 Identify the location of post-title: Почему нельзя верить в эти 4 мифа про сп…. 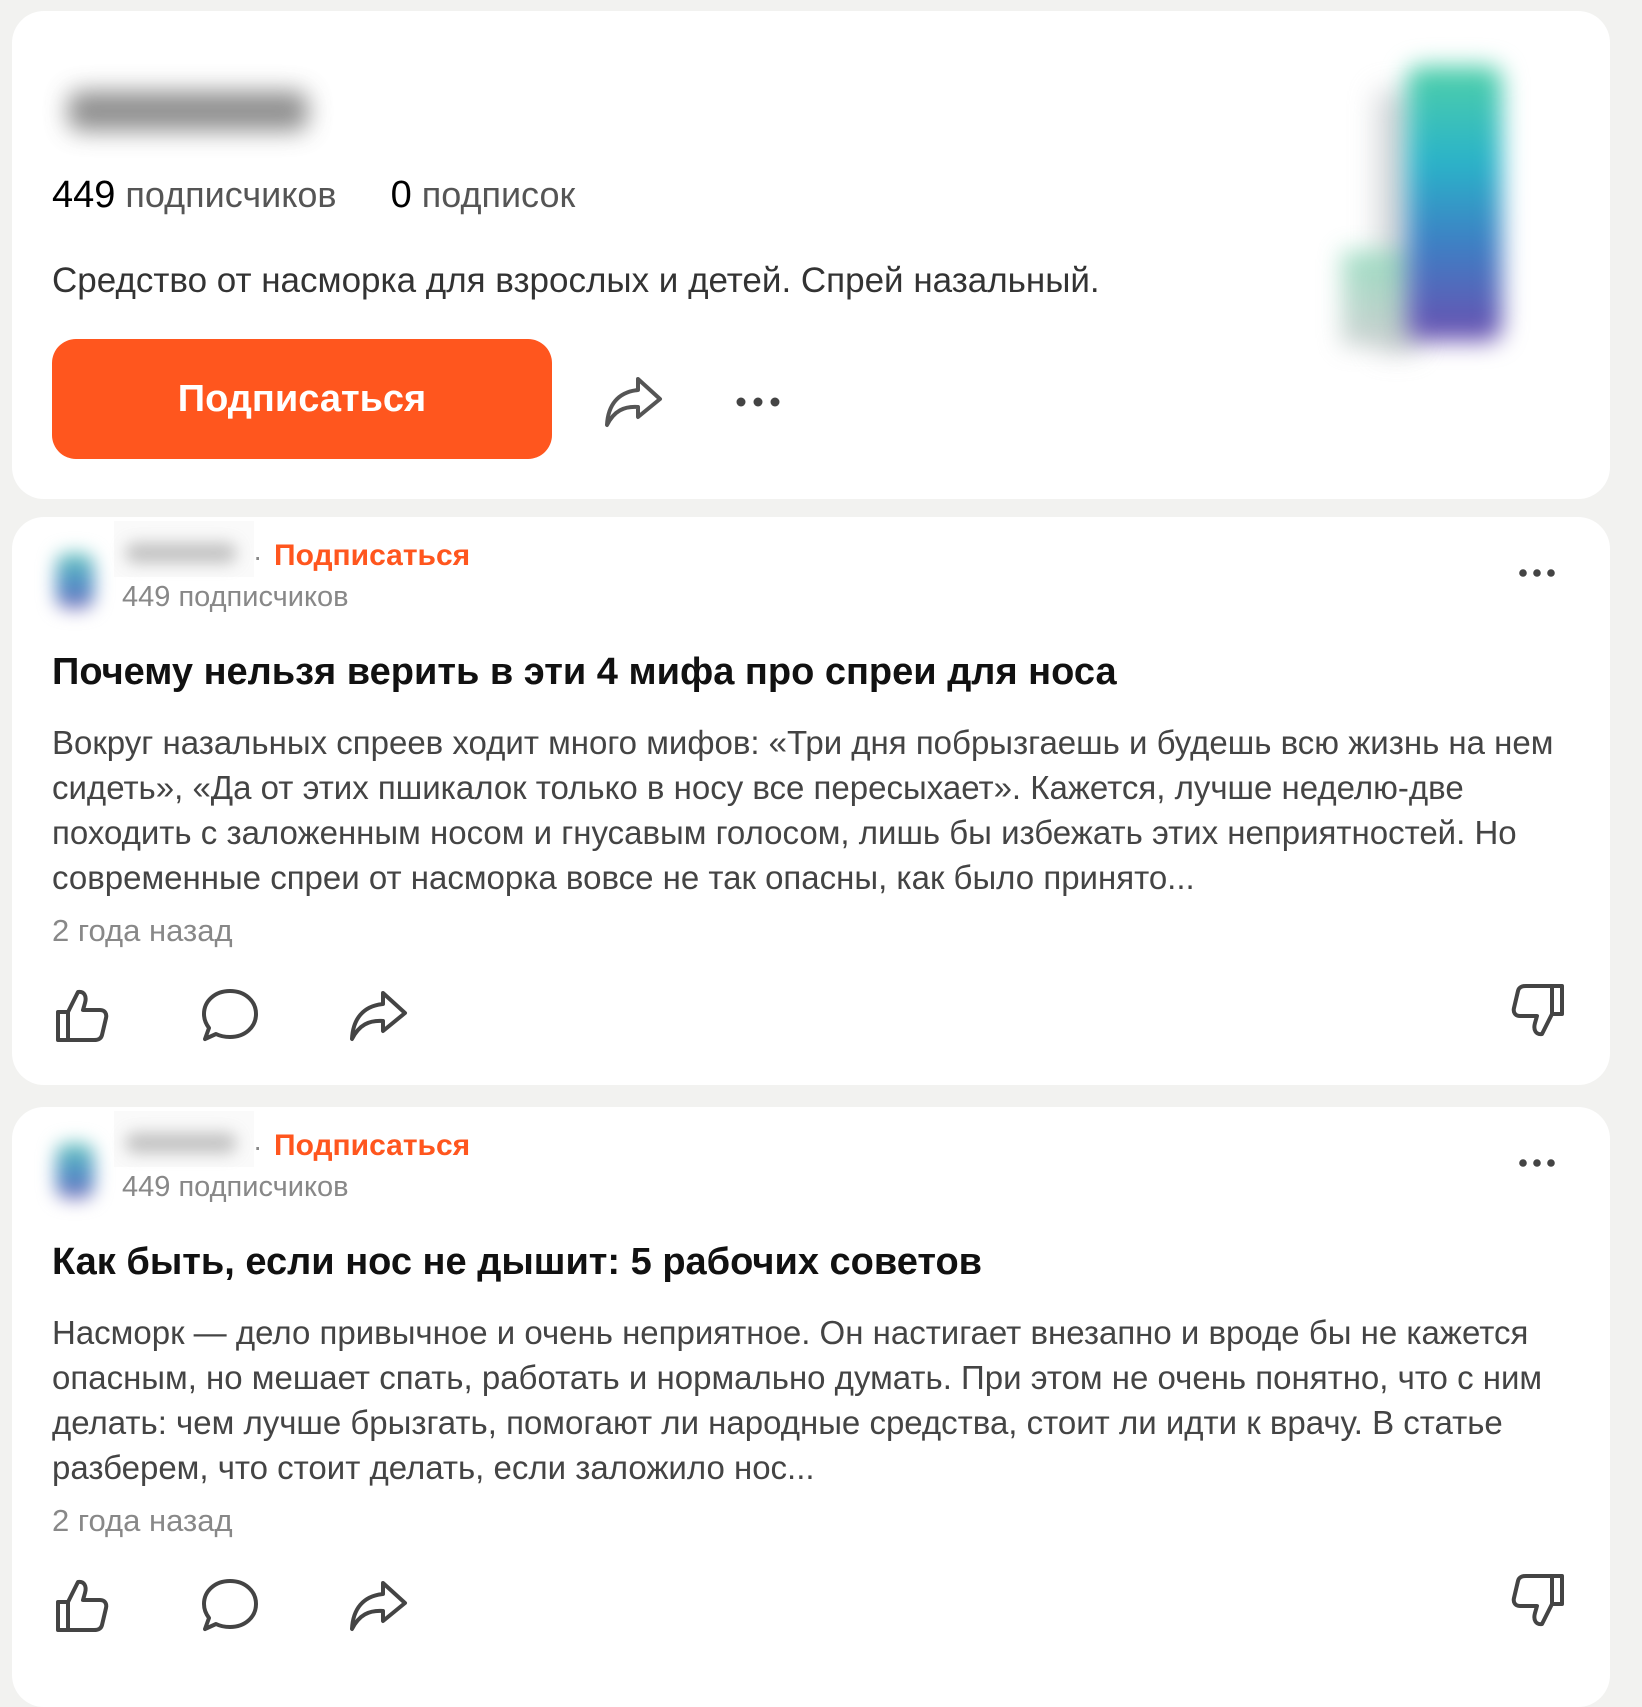
(584, 672).